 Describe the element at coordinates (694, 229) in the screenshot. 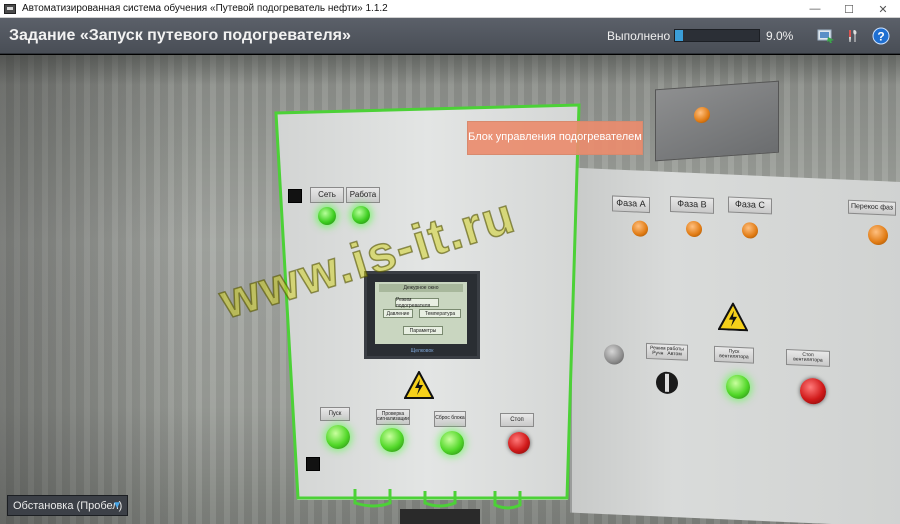

I see `phase-b-lamp` at that location.